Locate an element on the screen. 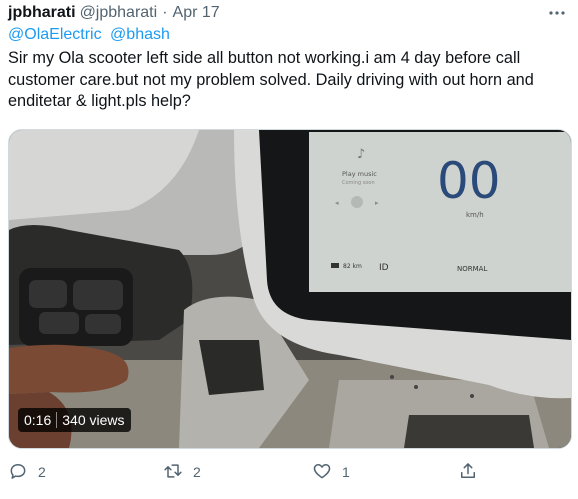 The height and width of the screenshot is (499, 578). reply-icon is located at coordinates (18, 472).